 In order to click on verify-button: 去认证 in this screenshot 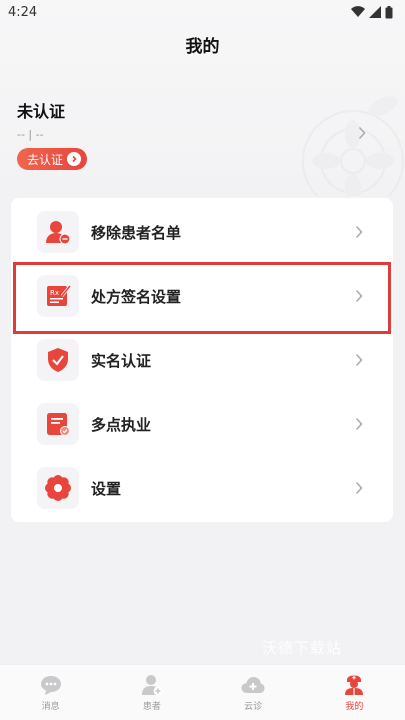, I will do `click(52, 159)`.